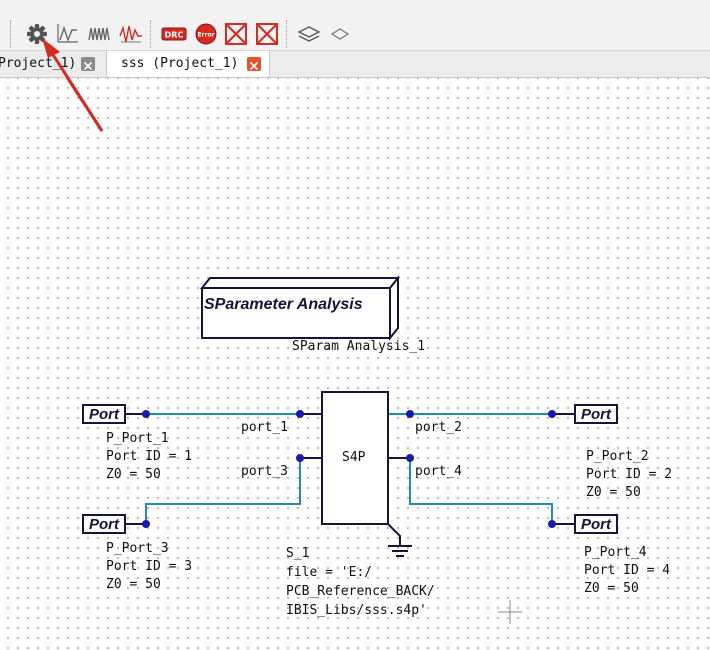 This screenshot has width=710, height=650. Describe the element at coordinates (438, 471) in the screenshot. I see `pin-label-port-4: port_4` at that location.